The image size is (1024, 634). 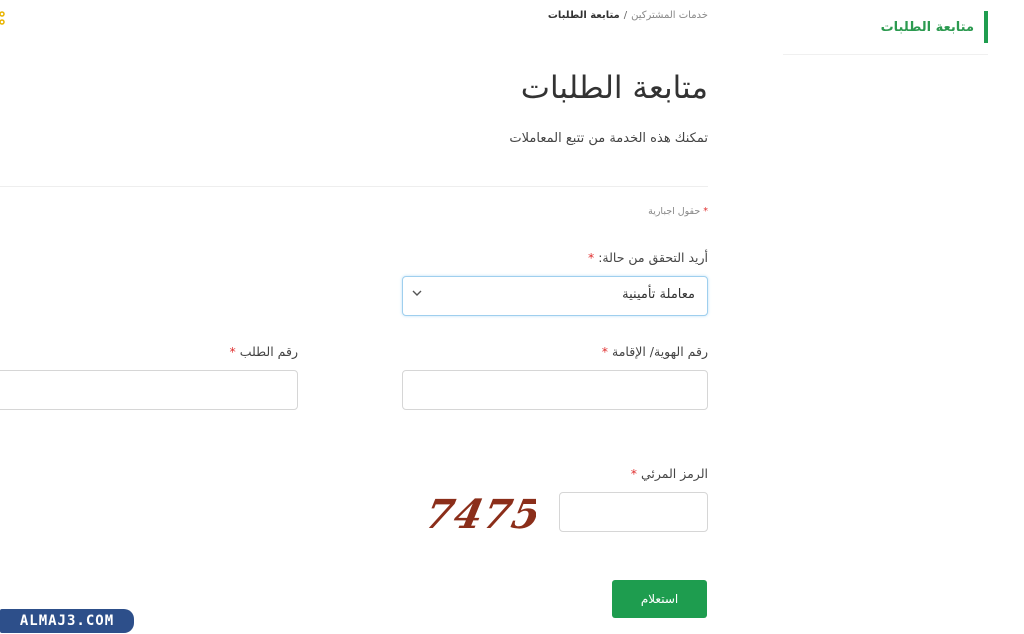 I want to click on page-title: متابعة الطلبات, so click(x=614, y=88).